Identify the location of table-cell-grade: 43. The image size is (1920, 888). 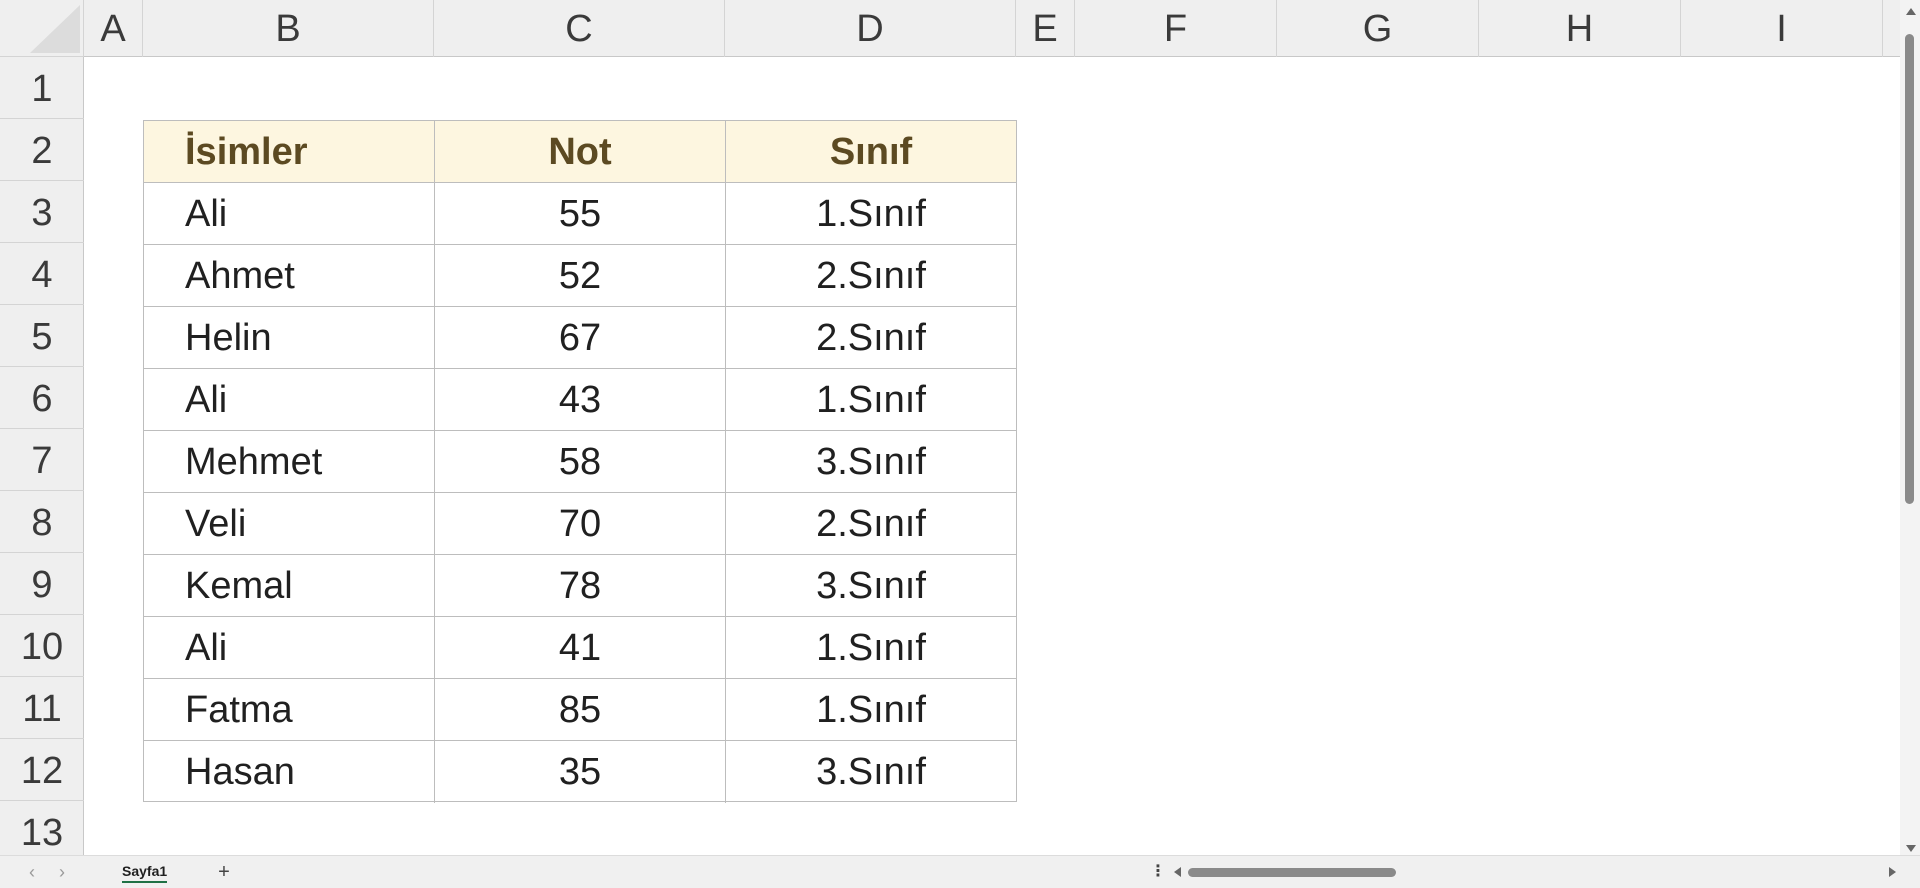
(580, 400).